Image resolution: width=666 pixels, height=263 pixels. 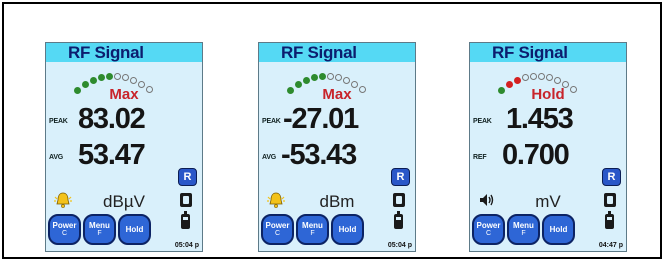 What do you see at coordinates (337, 201) in the screenshot?
I see `unit-label: dBm` at bounding box center [337, 201].